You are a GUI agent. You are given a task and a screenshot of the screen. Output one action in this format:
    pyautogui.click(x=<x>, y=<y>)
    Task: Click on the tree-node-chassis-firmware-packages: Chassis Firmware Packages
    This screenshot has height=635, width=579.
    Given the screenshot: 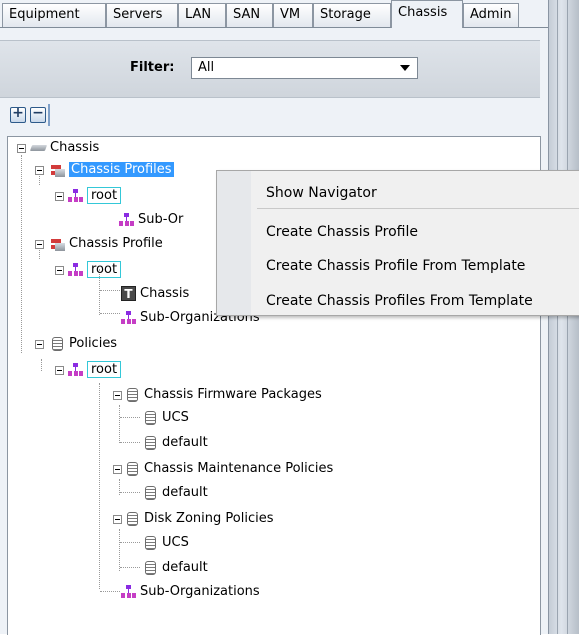 What is the action you would take?
    pyautogui.click(x=223, y=395)
    